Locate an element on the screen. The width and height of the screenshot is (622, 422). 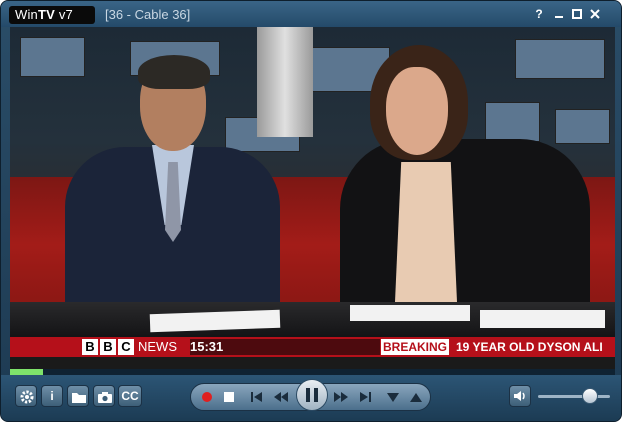
skip-forward-icon is located at coordinates (365, 397).